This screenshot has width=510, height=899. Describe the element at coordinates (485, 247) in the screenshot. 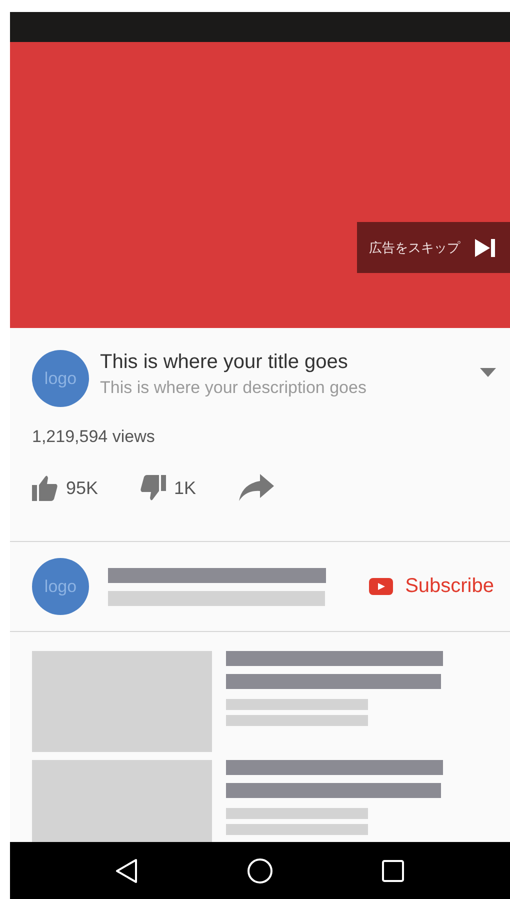

I see `skip-icon` at that location.